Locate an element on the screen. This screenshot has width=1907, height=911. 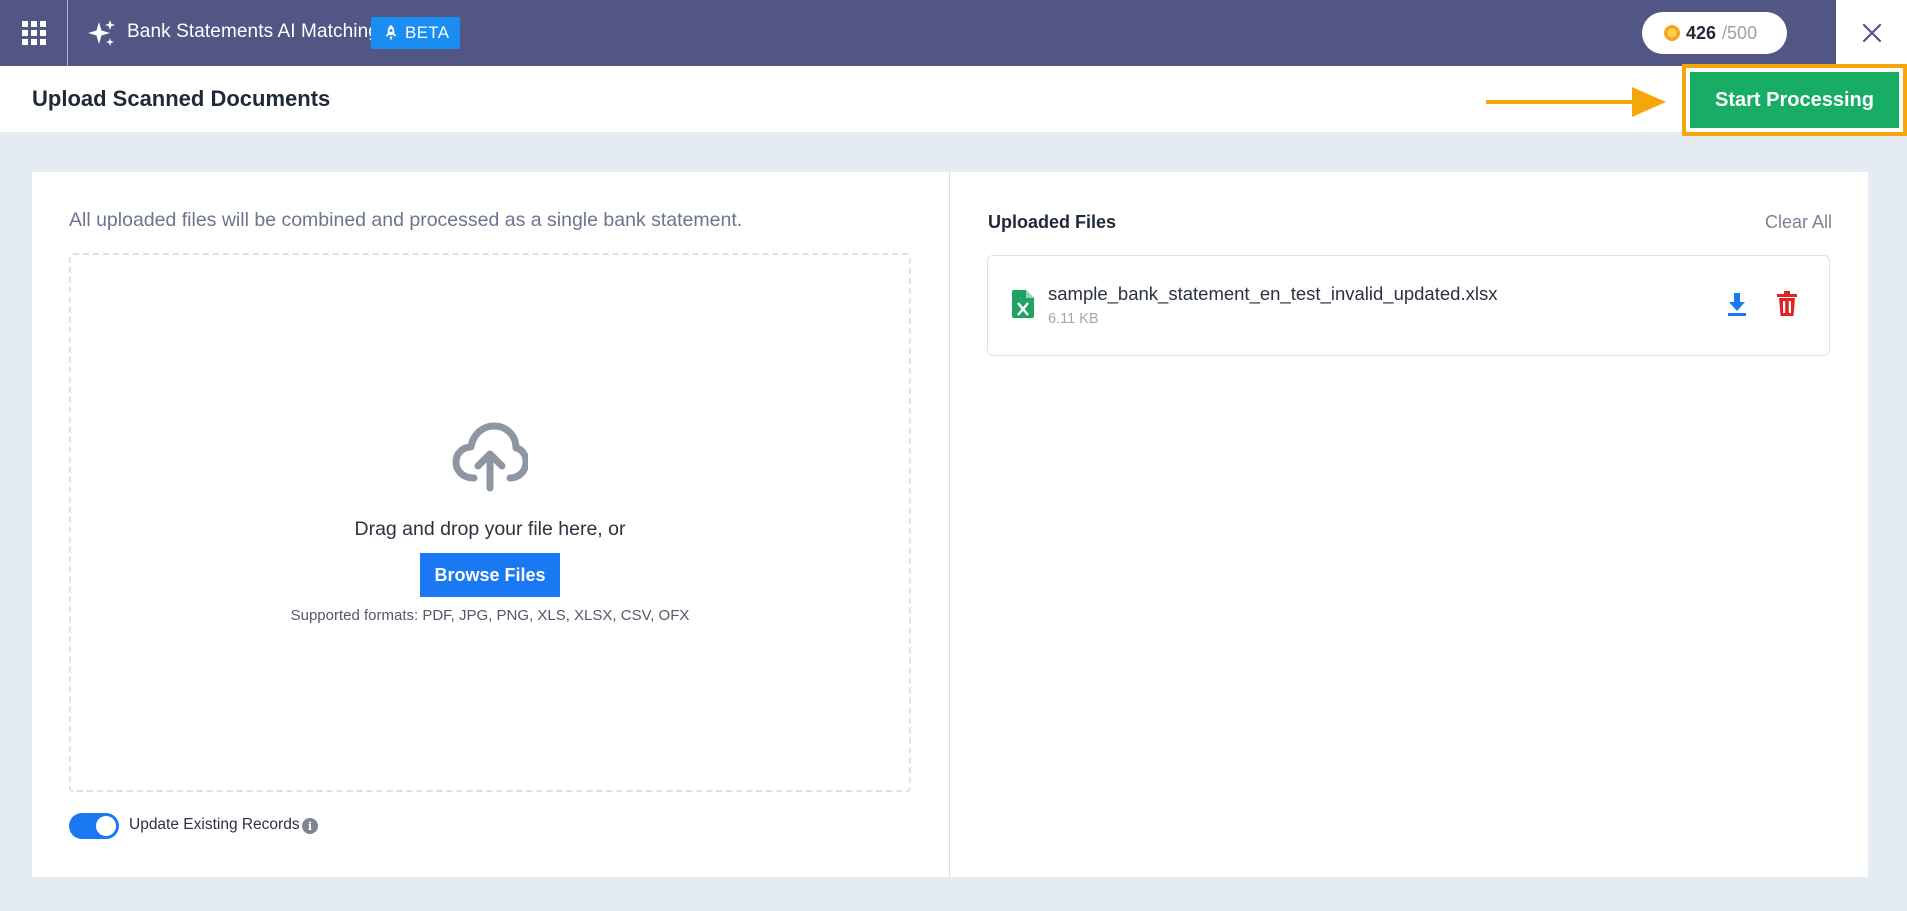
excel-file-icon is located at coordinates (1023, 304).